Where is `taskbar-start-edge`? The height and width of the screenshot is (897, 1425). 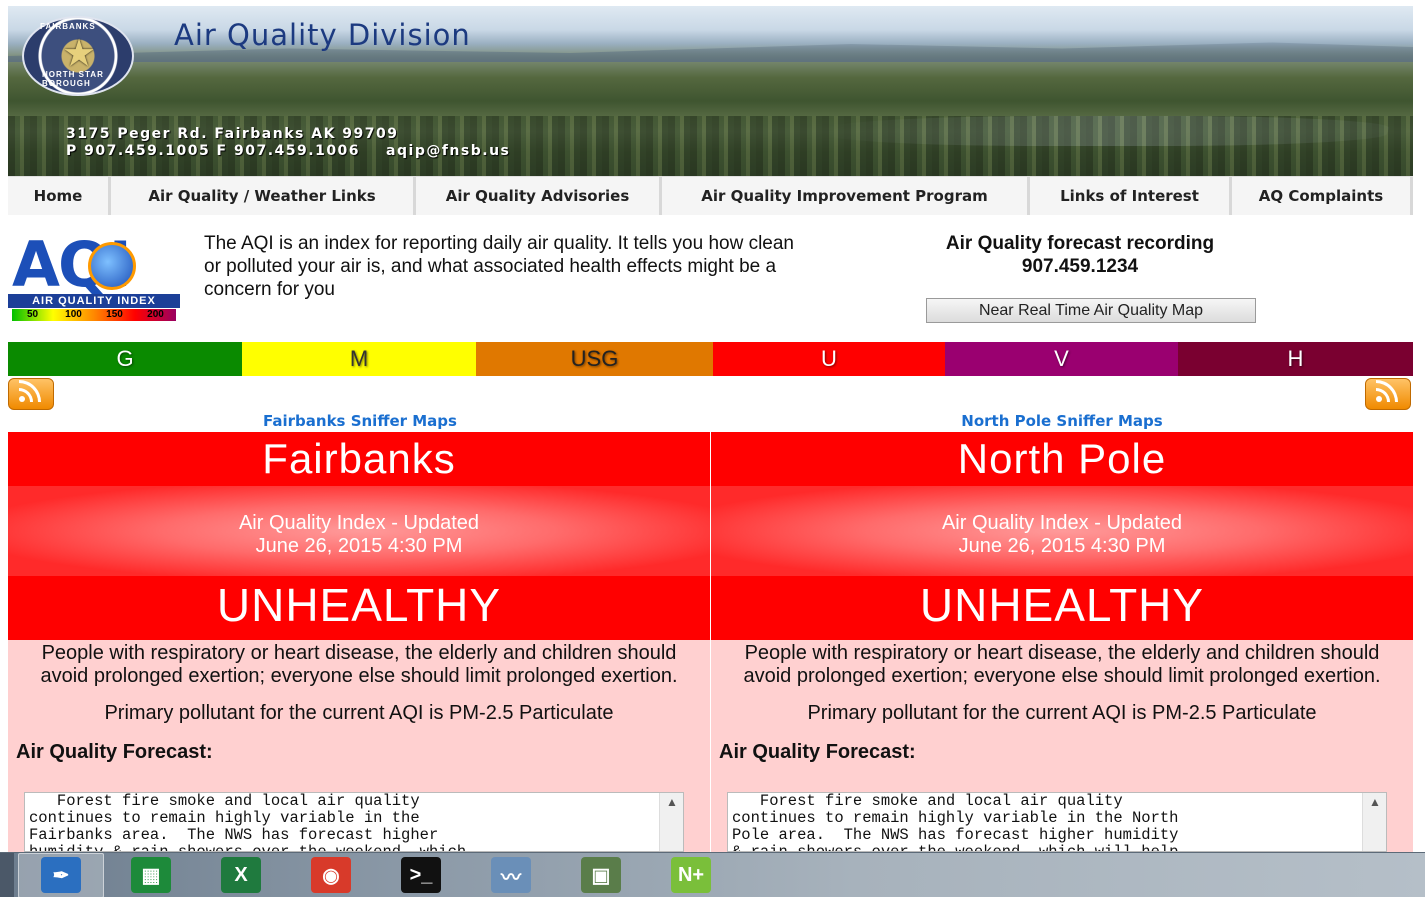
taskbar-start-edge is located at coordinates (7, 874).